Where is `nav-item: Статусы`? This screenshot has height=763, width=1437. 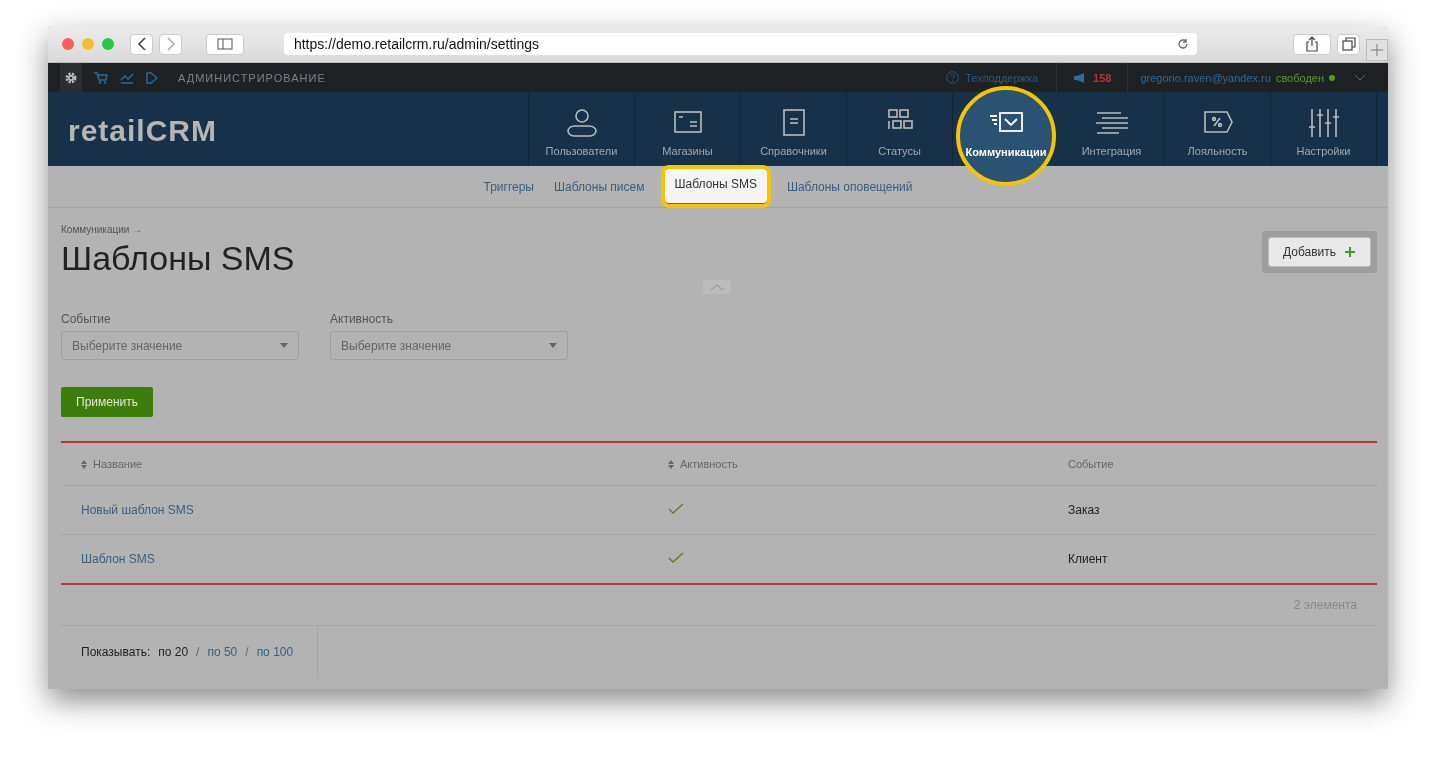 nav-item: Статусы is located at coordinates (900, 129).